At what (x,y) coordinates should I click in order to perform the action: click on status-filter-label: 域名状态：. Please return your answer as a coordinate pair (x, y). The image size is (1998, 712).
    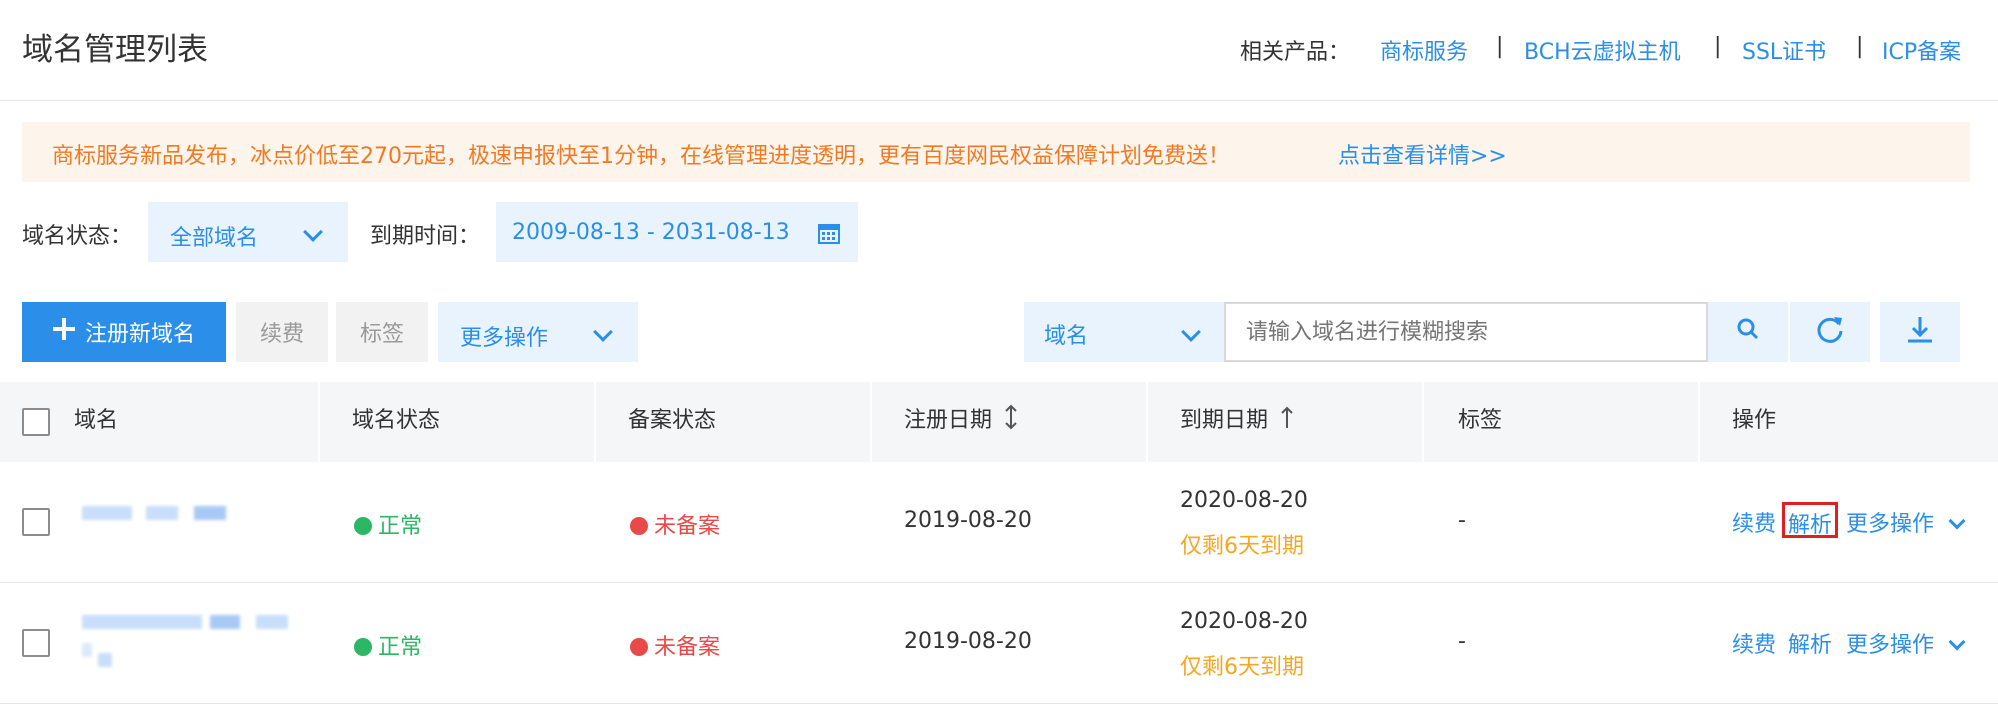
    Looking at the image, I should click on (77, 236).